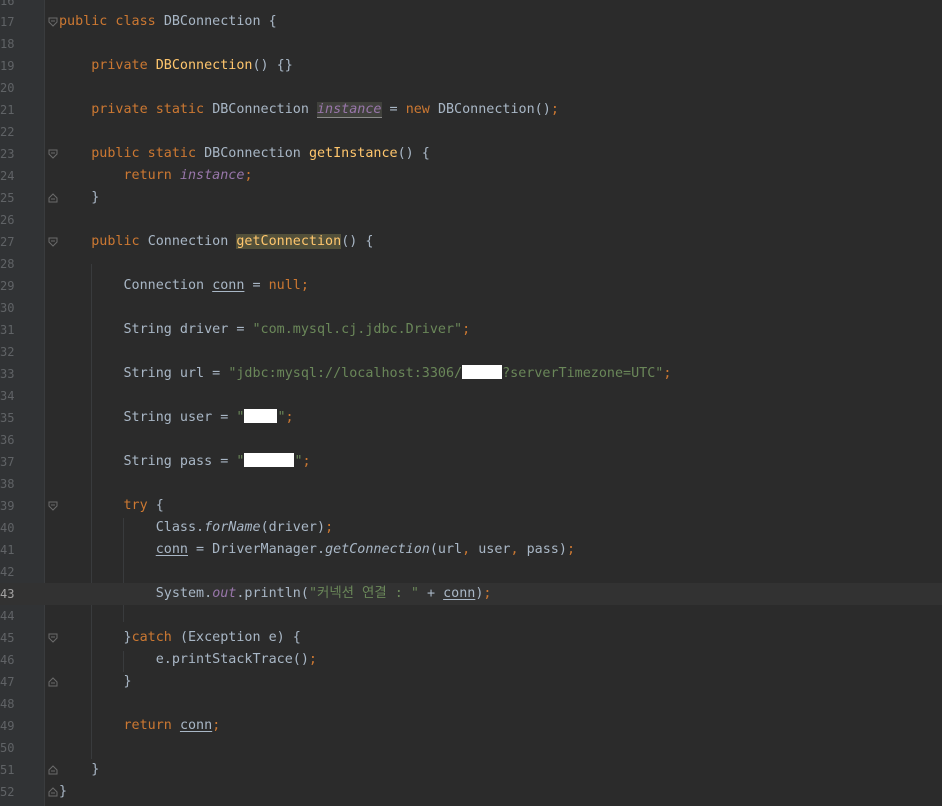  Describe the element at coordinates (185, 462) in the screenshot. I see `code-text: String pass = " ";` at that location.